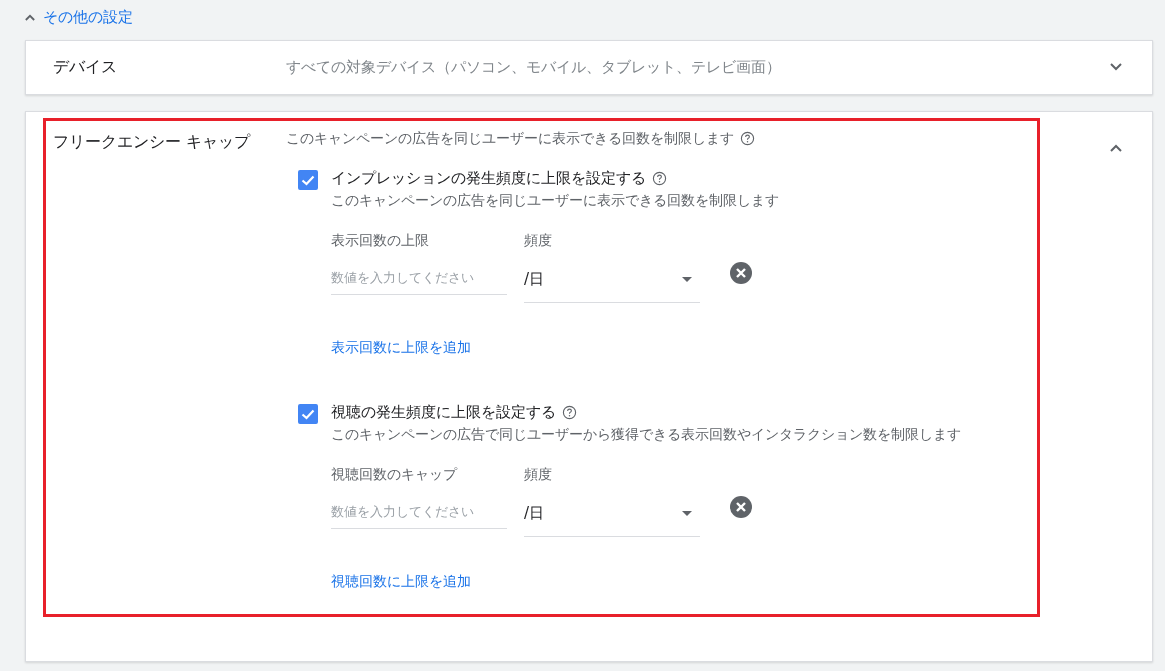 This screenshot has height=671, width=1165. Describe the element at coordinates (395, 474) in the screenshot. I see `limit-label: 視聴回数のキャップ` at that location.